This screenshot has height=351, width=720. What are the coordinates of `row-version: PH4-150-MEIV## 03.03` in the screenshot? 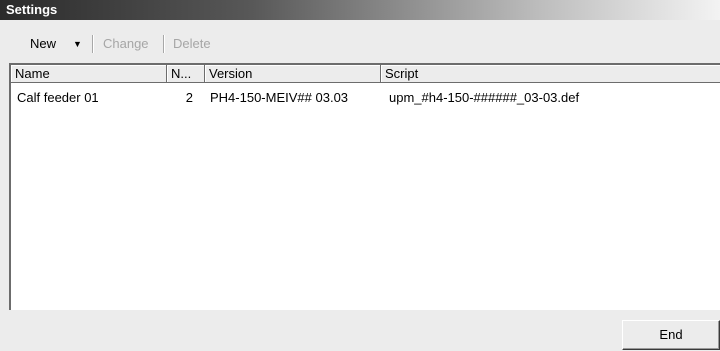 It's located at (279, 97).